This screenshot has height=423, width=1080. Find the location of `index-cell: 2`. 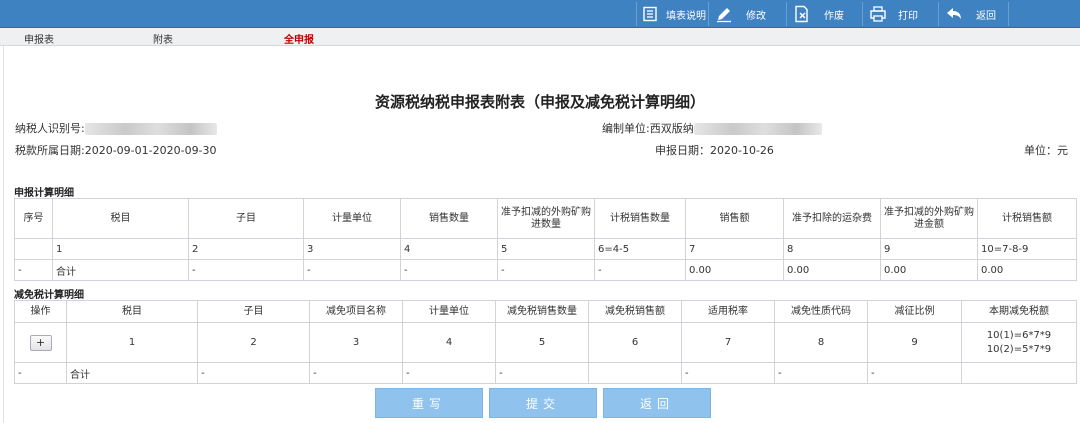

index-cell: 2 is located at coordinates (253, 342).